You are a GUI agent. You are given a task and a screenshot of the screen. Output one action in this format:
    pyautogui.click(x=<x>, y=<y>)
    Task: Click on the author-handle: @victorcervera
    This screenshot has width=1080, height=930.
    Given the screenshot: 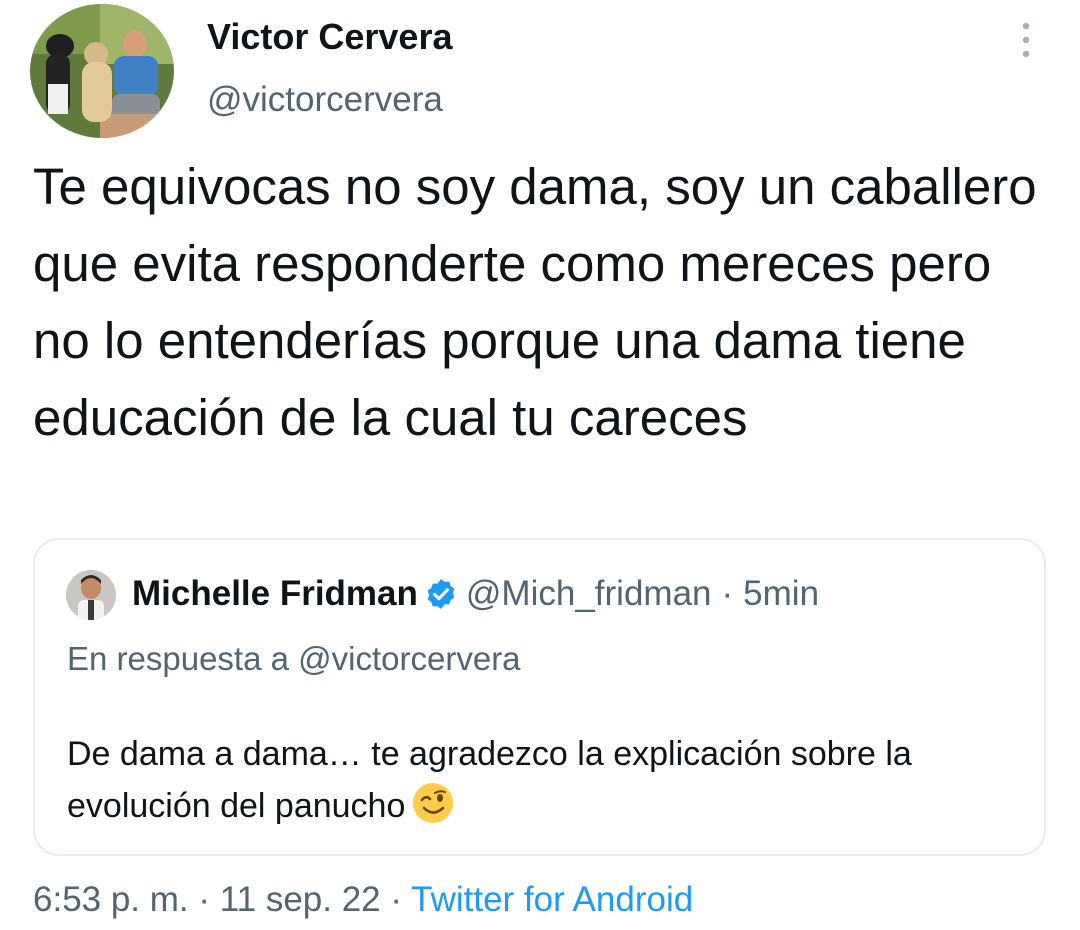 What is the action you would take?
    pyautogui.click(x=325, y=100)
    